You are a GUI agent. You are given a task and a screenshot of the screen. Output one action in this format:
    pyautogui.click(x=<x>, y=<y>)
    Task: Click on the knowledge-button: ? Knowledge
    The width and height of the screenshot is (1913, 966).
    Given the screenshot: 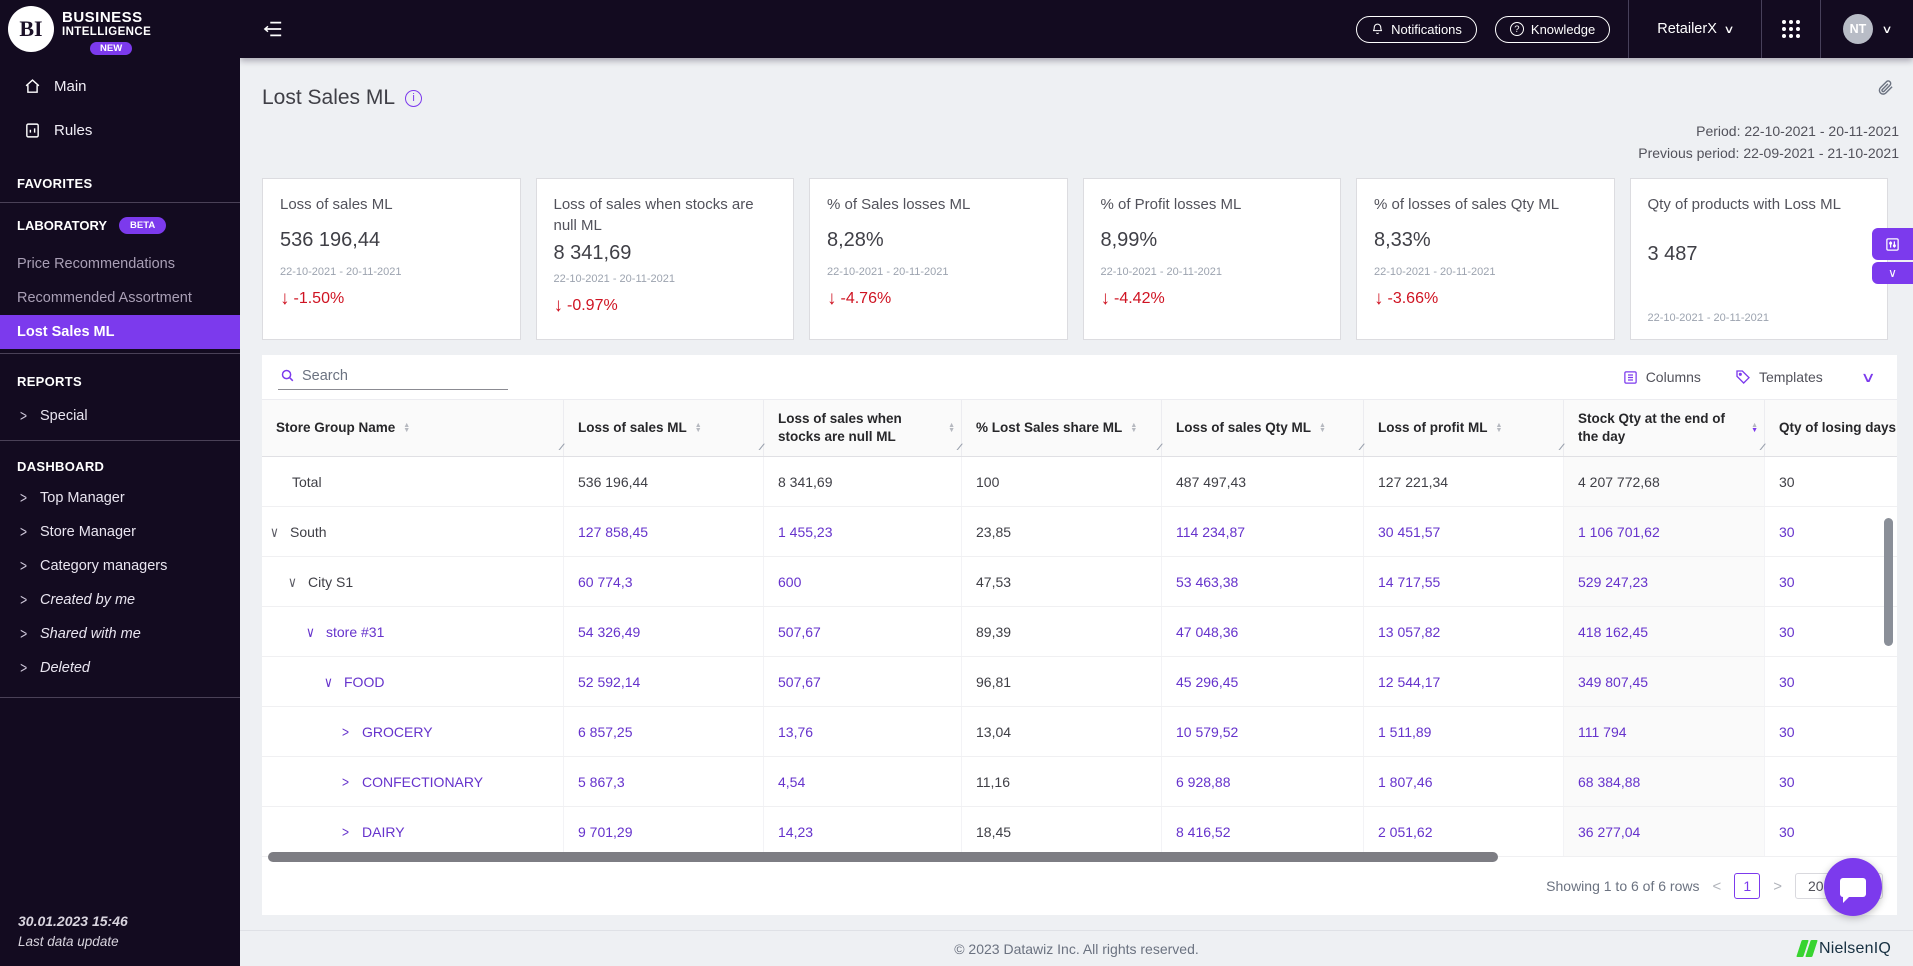 What is the action you would take?
    pyautogui.click(x=1552, y=29)
    